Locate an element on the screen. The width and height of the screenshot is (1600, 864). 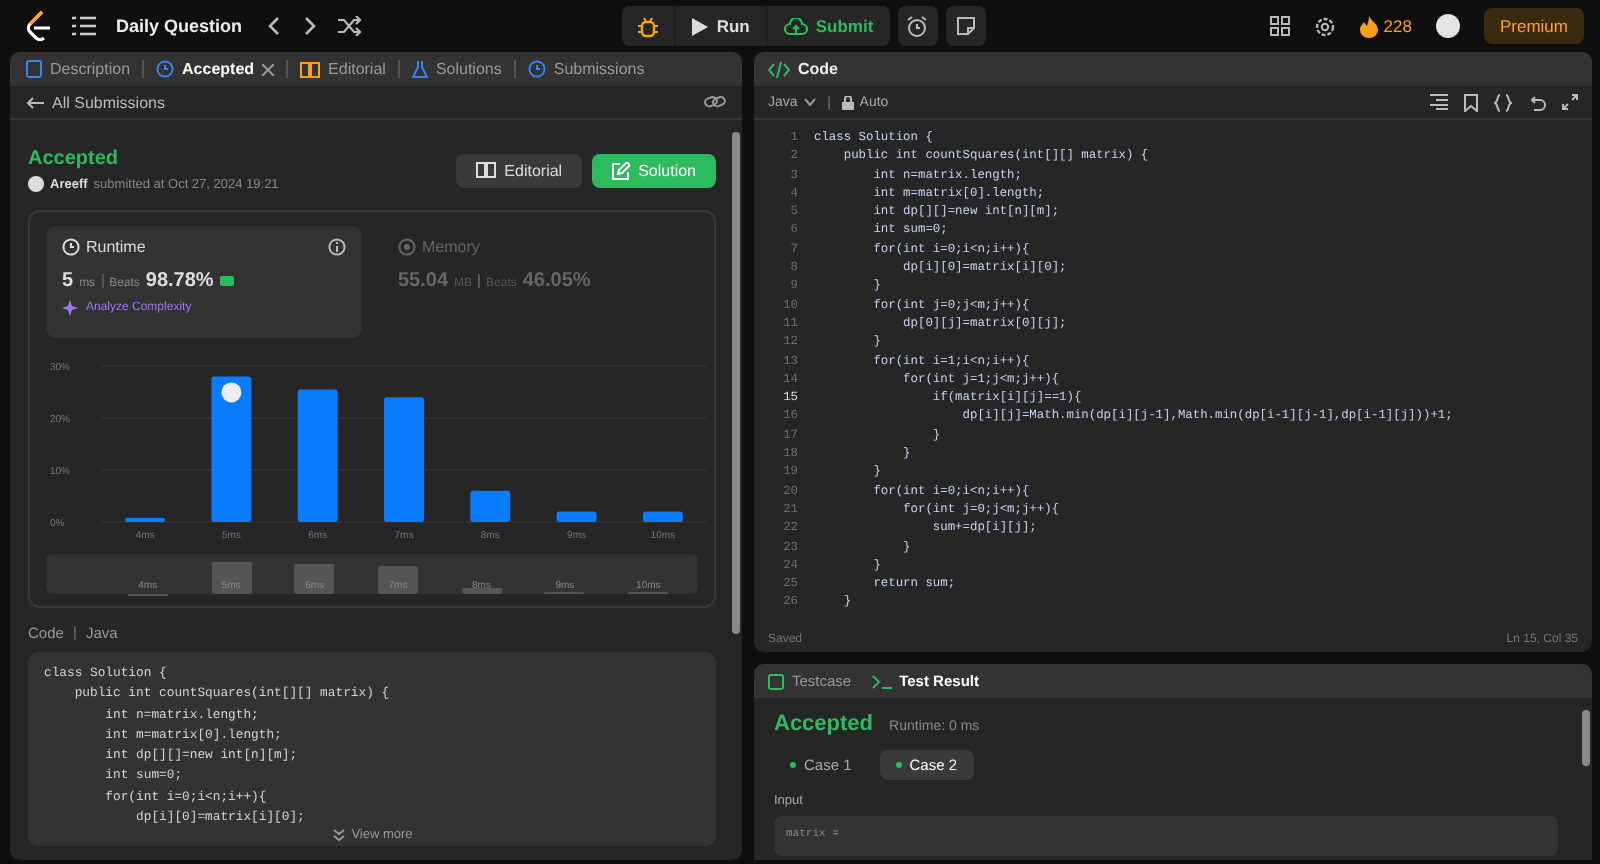
chevron-left-icon is located at coordinates (274, 26).